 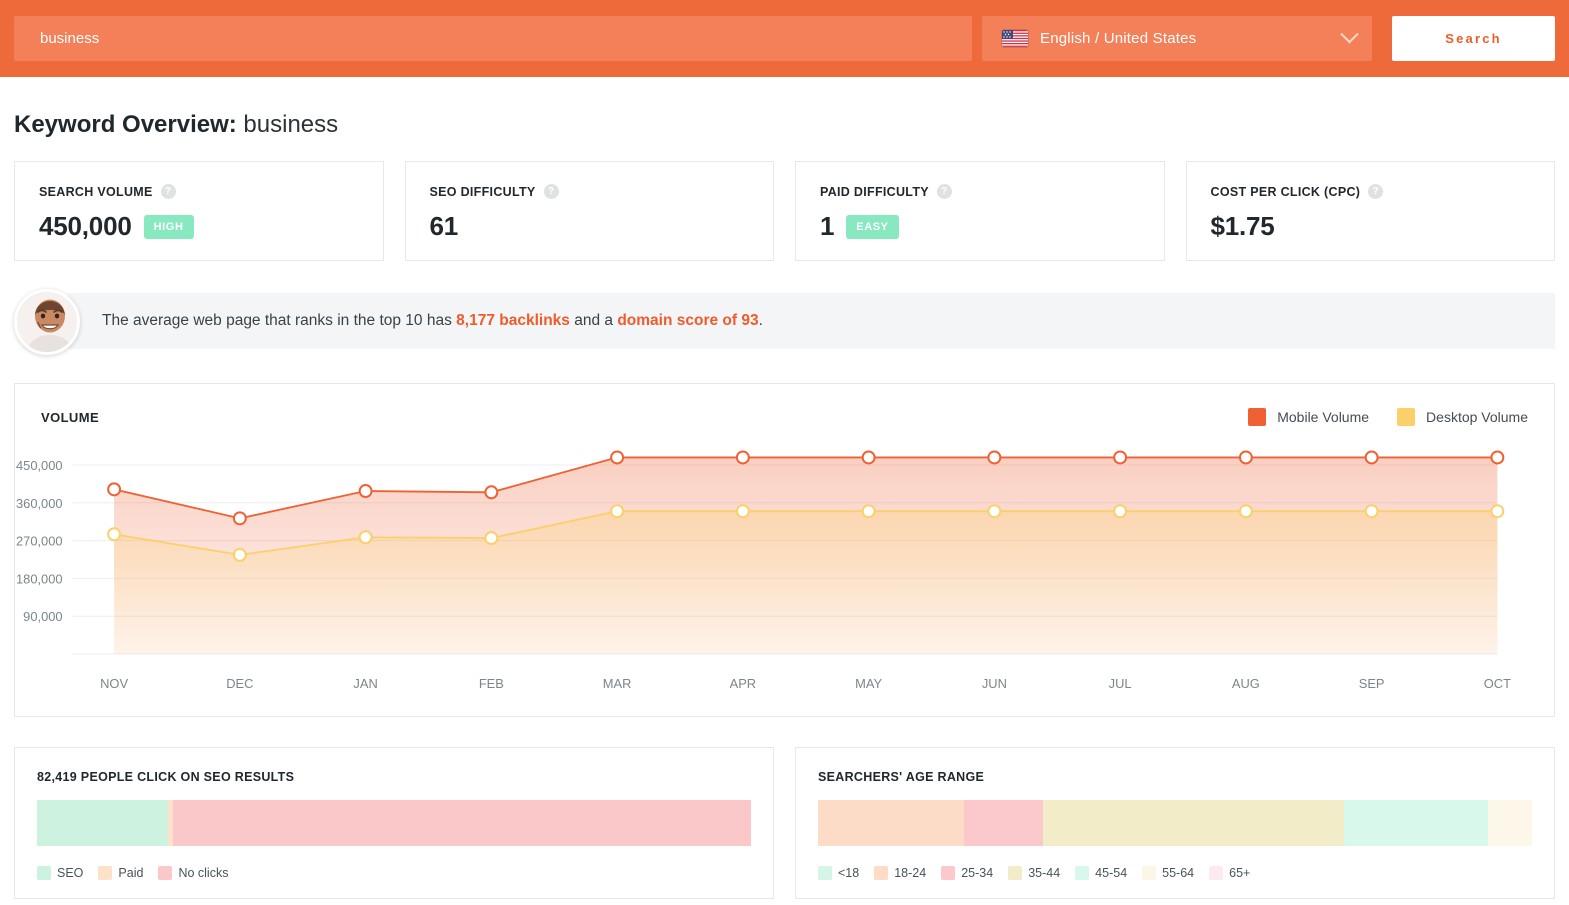 What do you see at coordinates (365, 683) in the screenshot?
I see `x-axis-tick-label: JAN` at bounding box center [365, 683].